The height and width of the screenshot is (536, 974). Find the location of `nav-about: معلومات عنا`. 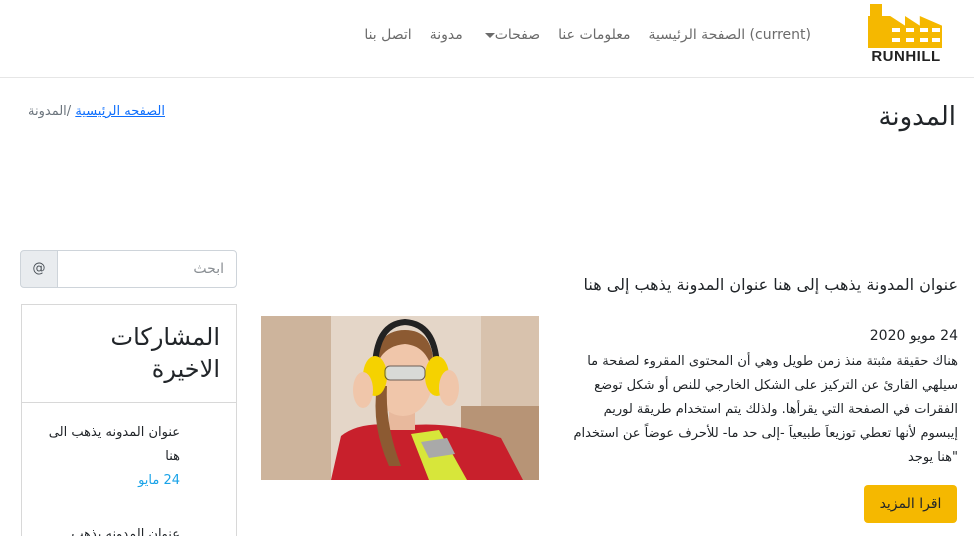

nav-about: معلومات عنا is located at coordinates (594, 35).